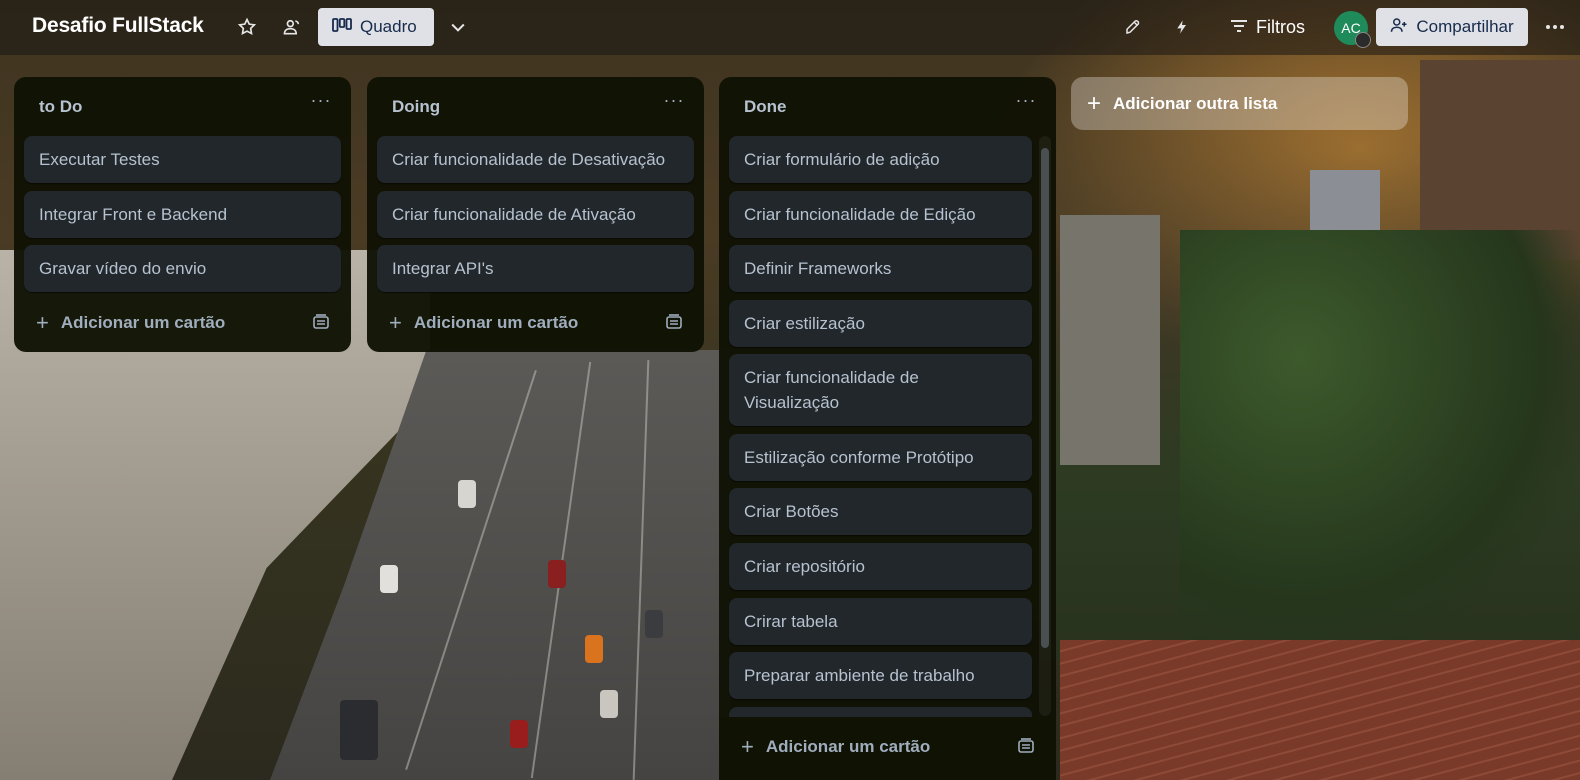 This screenshot has height=780, width=1580. Describe the element at coordinates (1320, 710) in the screenshot. I see `background-running-track` at that location.